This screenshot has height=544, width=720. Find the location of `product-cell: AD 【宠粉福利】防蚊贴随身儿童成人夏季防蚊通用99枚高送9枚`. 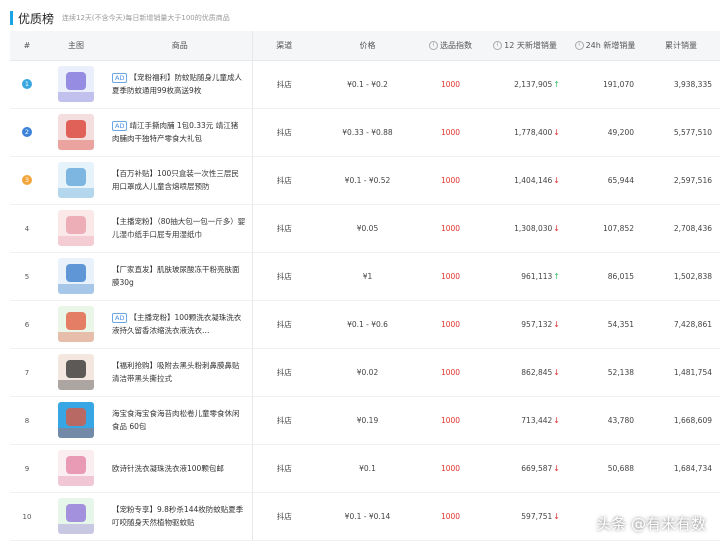

product-cell: AD 【宠粉福利】防蚊贴随身儿童成人夏季防蚊通用99枚高送9枚 is located at coordinates (180, 84).